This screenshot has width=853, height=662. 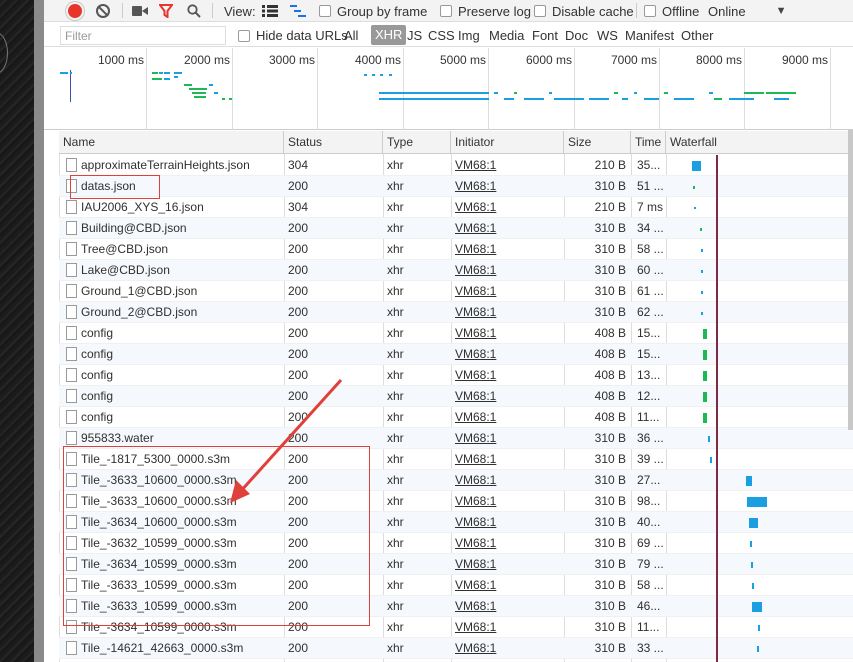 I want to click on scrollbar, so click(x=850, y=280).